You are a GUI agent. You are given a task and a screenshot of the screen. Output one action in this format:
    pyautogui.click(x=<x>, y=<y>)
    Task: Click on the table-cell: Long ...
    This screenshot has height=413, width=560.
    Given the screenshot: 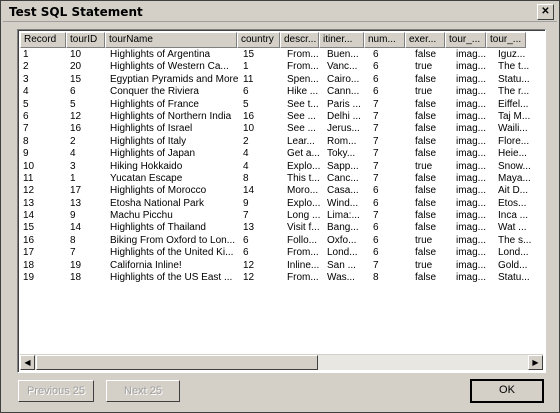 What is the action you would take?
    pyautogui.click(x=304, y=216)
    